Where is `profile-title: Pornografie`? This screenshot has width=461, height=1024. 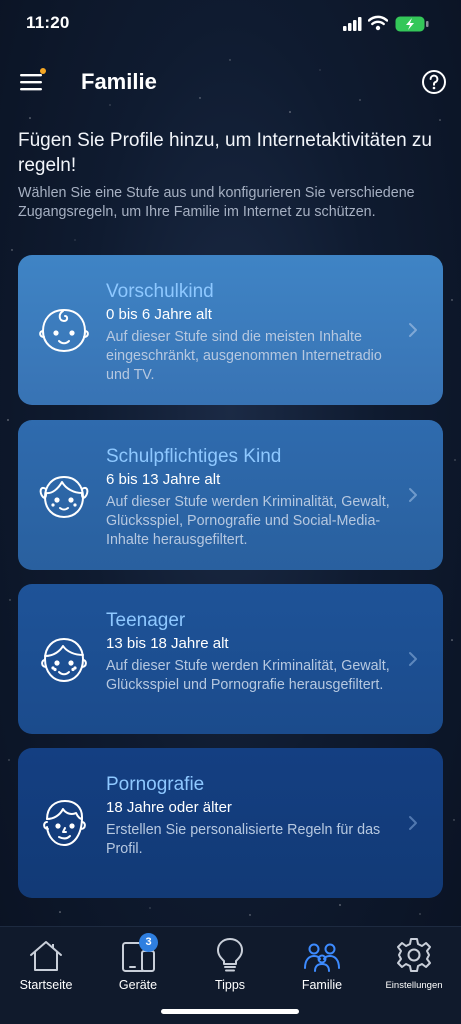 profile-title: Pornografie is located at coordinates (155, 784).